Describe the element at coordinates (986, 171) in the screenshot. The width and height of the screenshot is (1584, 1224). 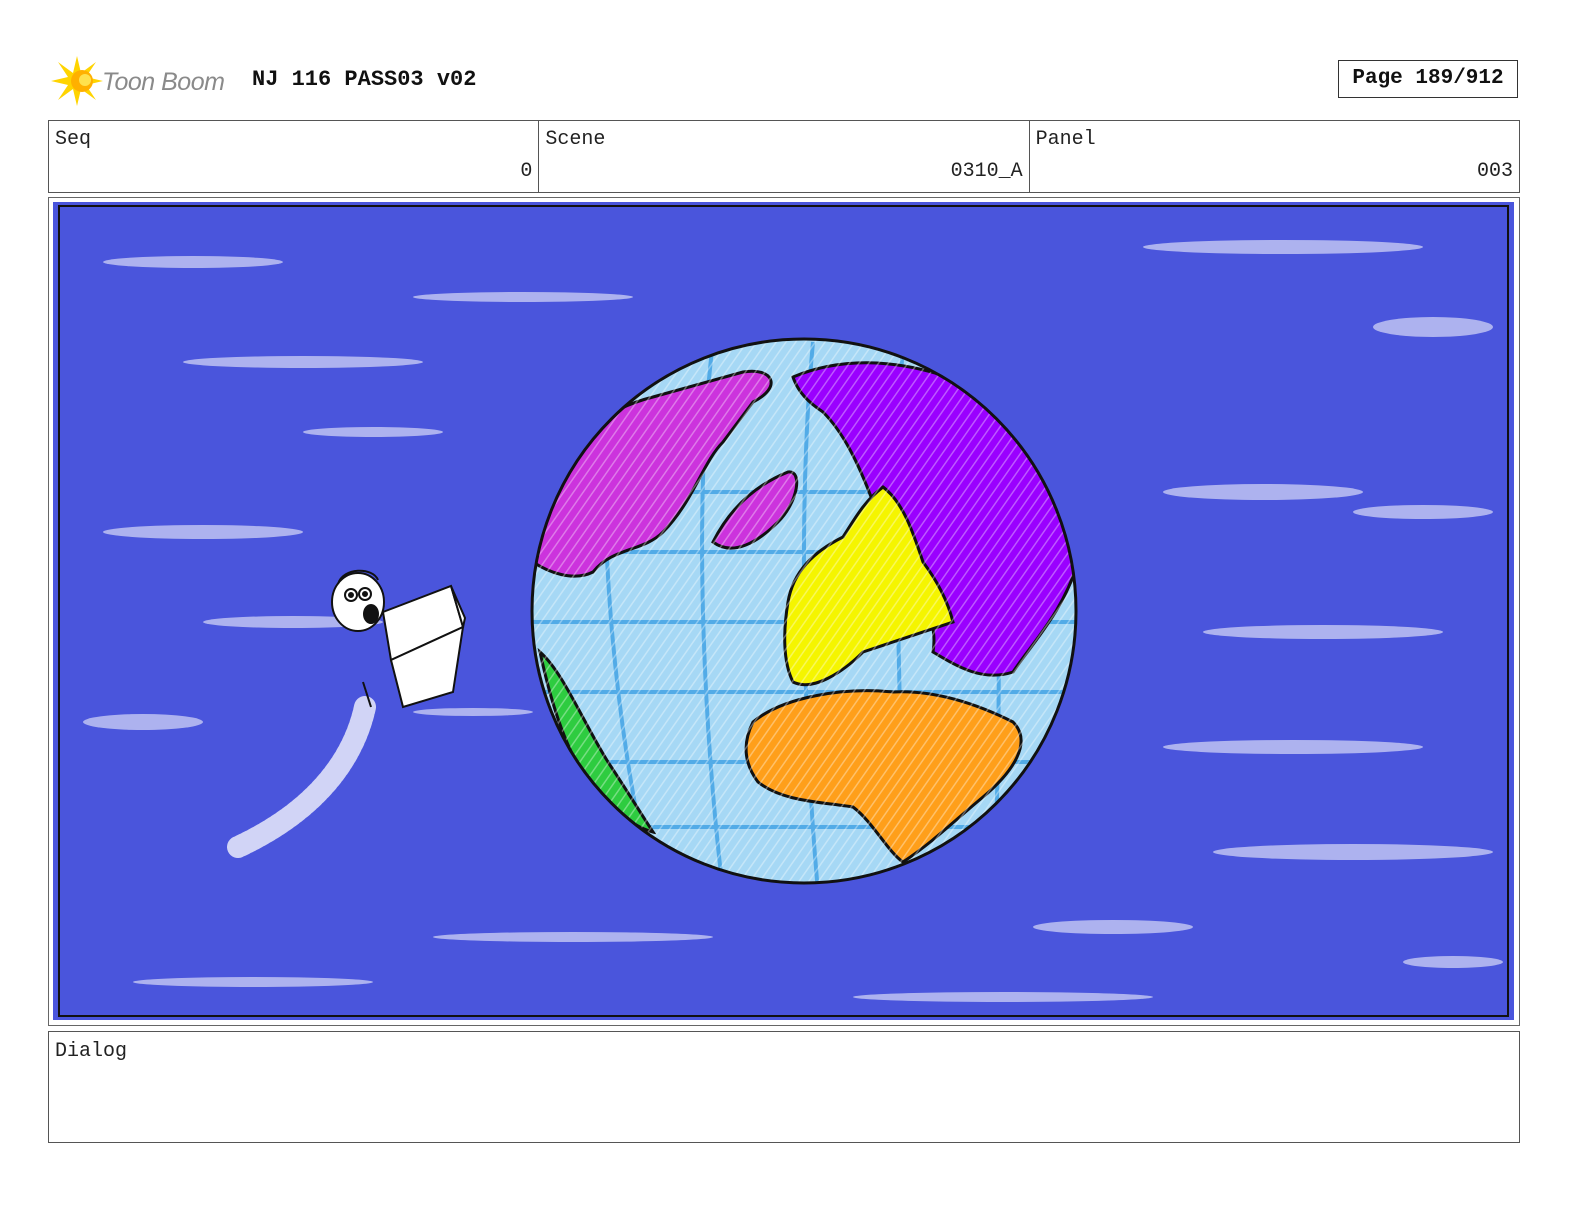
I see `scene-value: 0310_A` at that location.